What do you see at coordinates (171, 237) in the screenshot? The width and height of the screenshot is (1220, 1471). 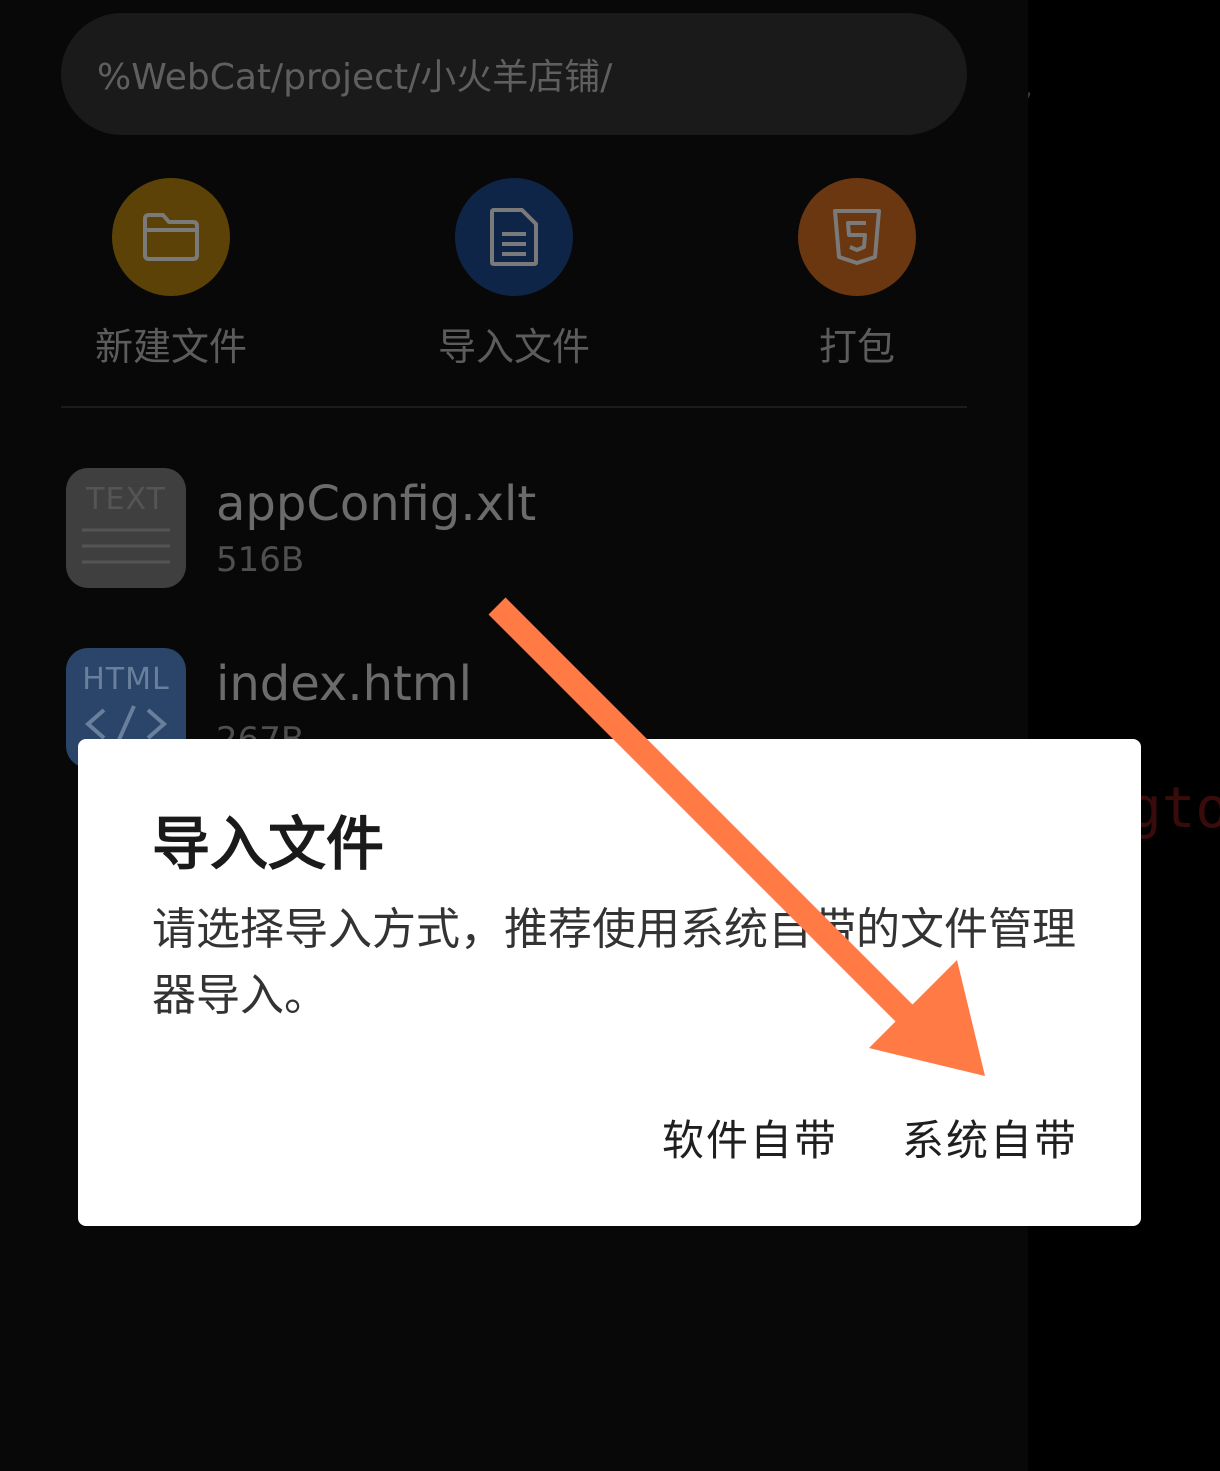 I see `folder-icon` at bounding box center [171, 237].